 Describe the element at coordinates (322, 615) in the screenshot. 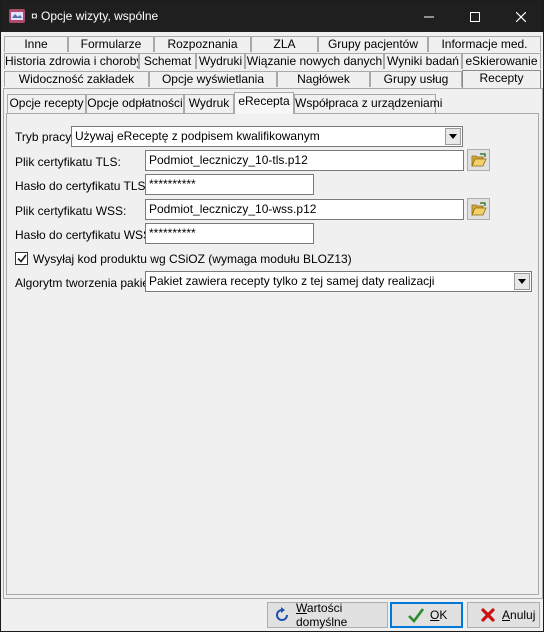

I see `defaults-button-label: Wartości domyślne` at that location.